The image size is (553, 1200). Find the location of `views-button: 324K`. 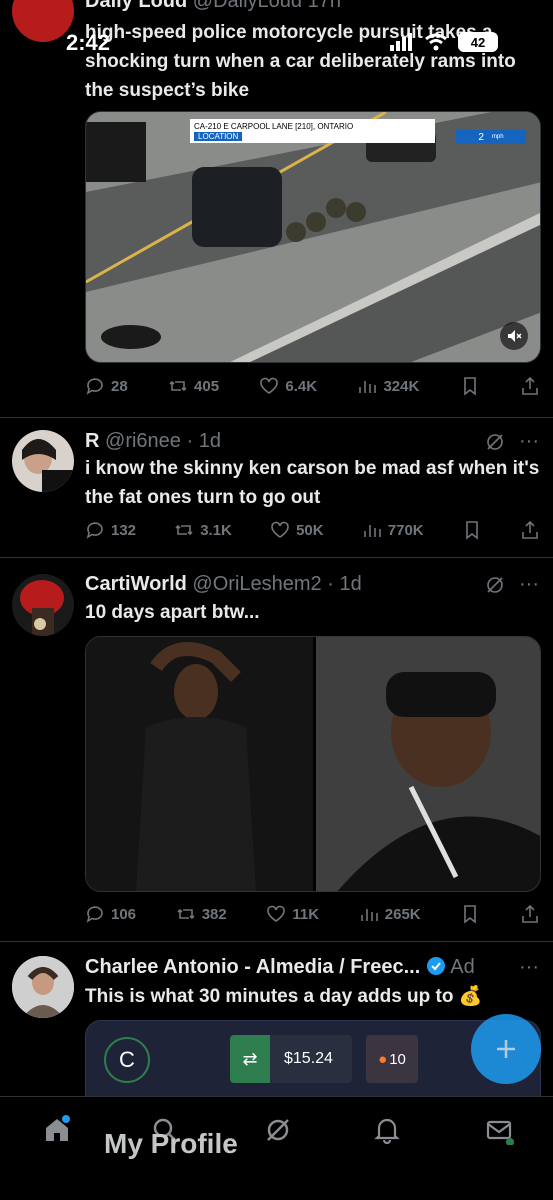

views-button: 324K is located at coordinates (388, 386).